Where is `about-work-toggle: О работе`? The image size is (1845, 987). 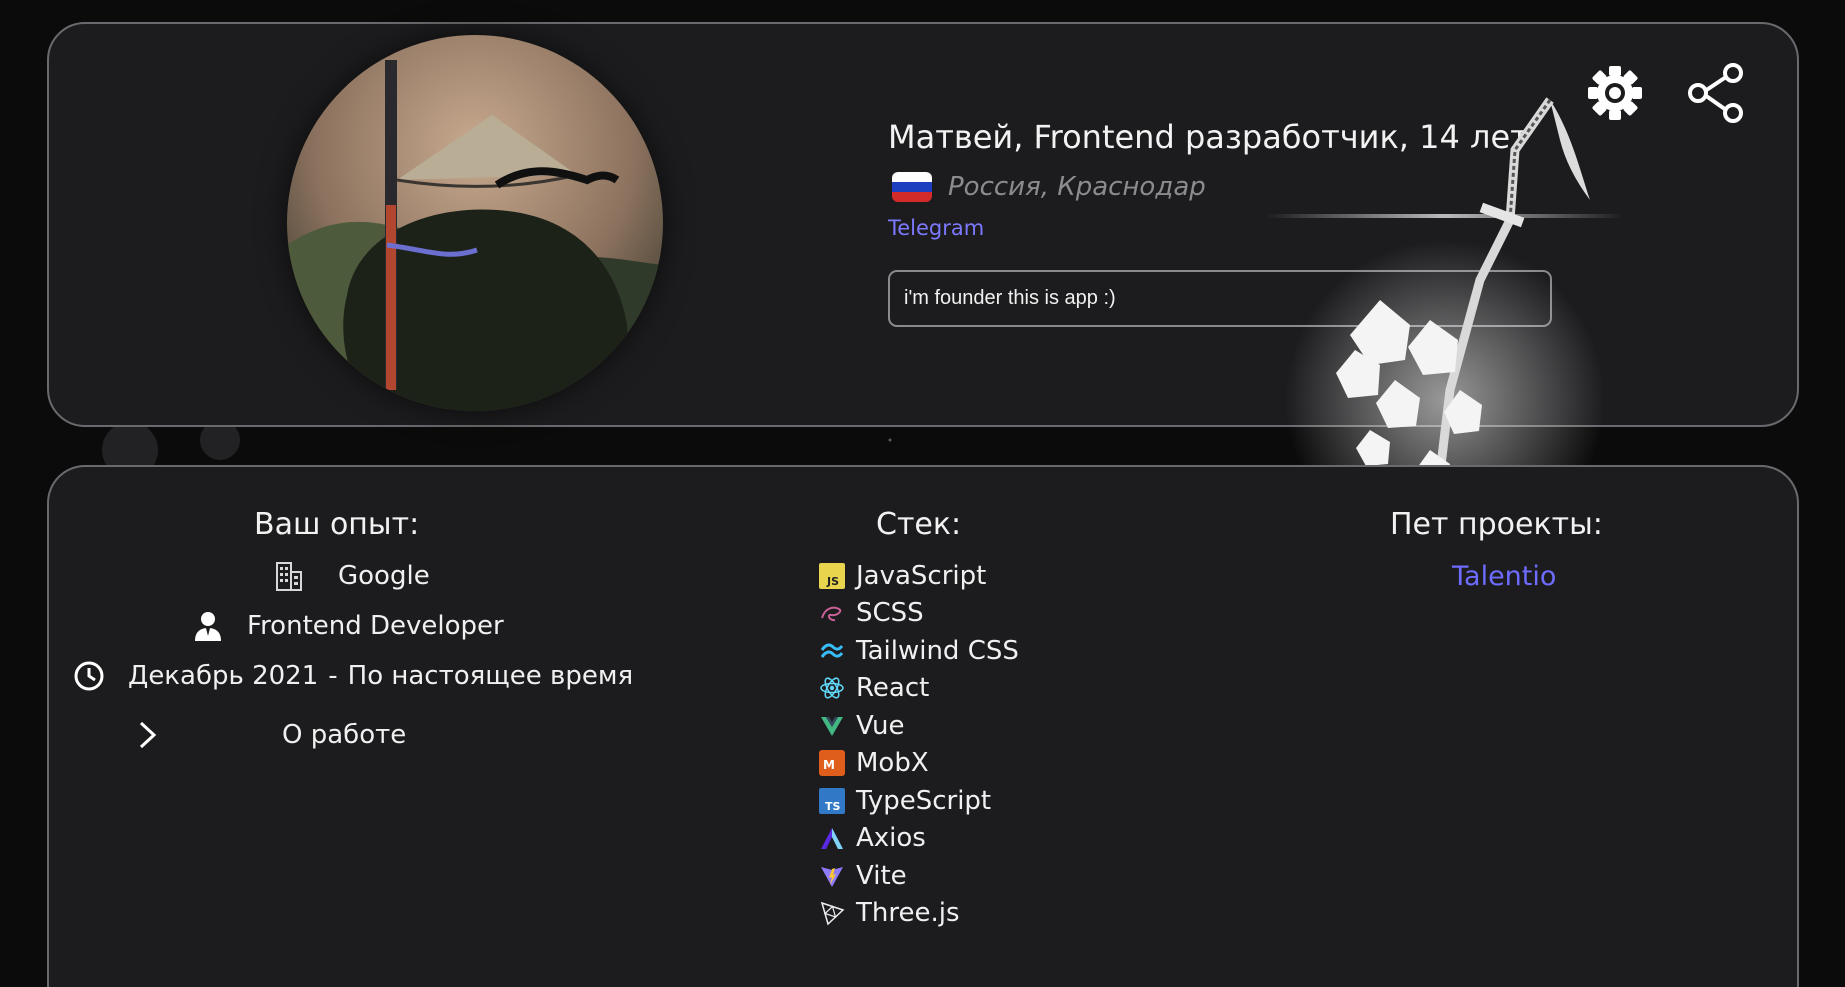
about-work-toggle: О работе is located at coordinates (271, 735).